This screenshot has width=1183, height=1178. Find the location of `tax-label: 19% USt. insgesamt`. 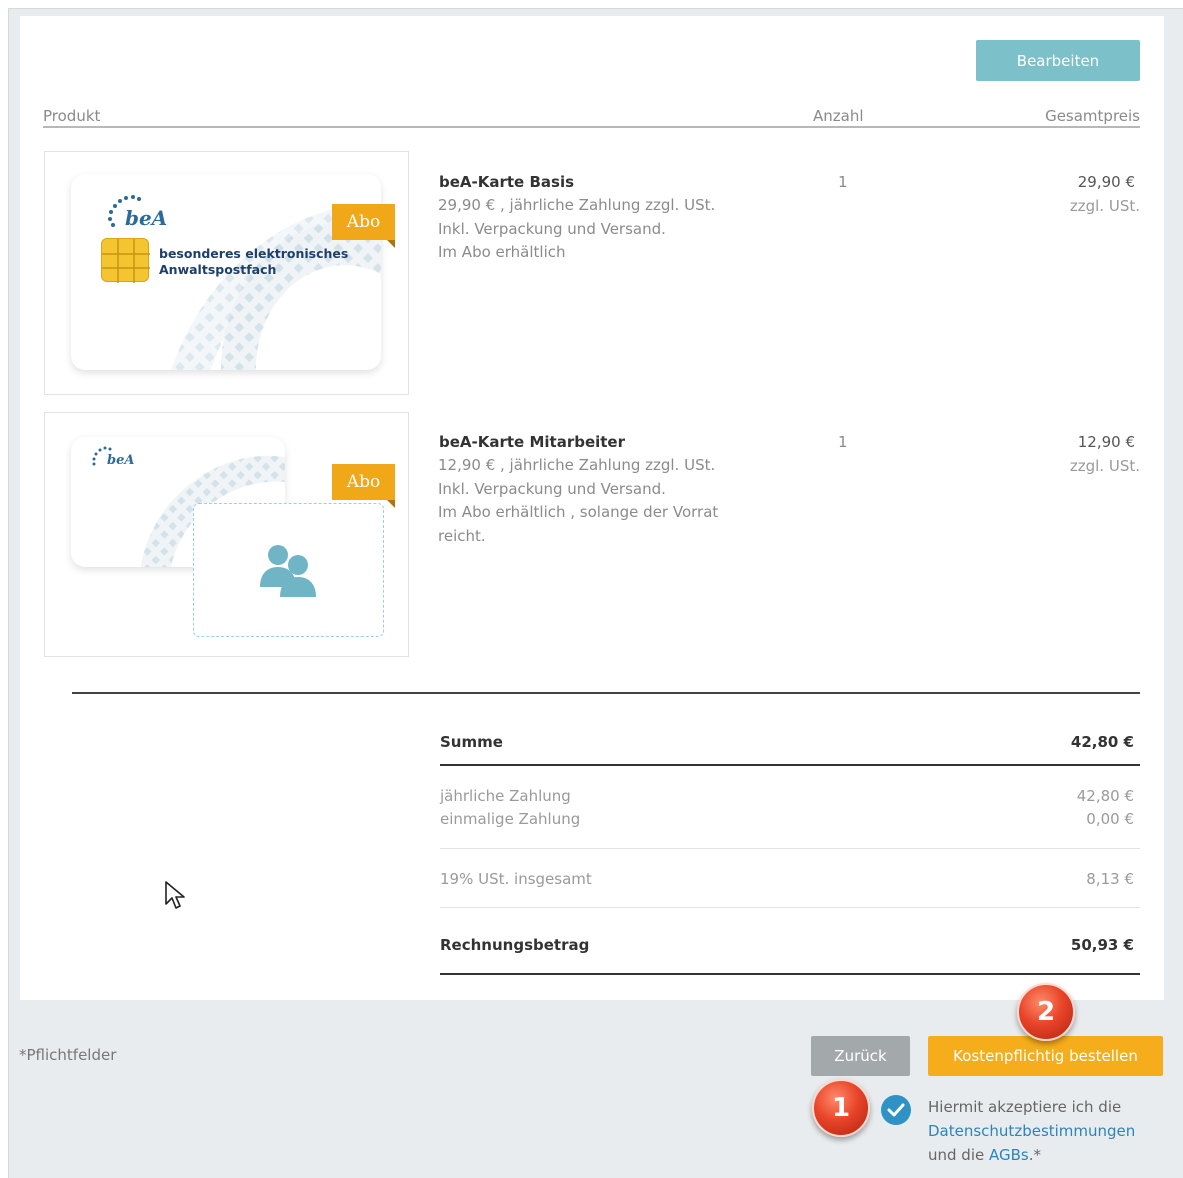

tax-label: 19% USt. insgesamt is located at coordinates (516, 879).